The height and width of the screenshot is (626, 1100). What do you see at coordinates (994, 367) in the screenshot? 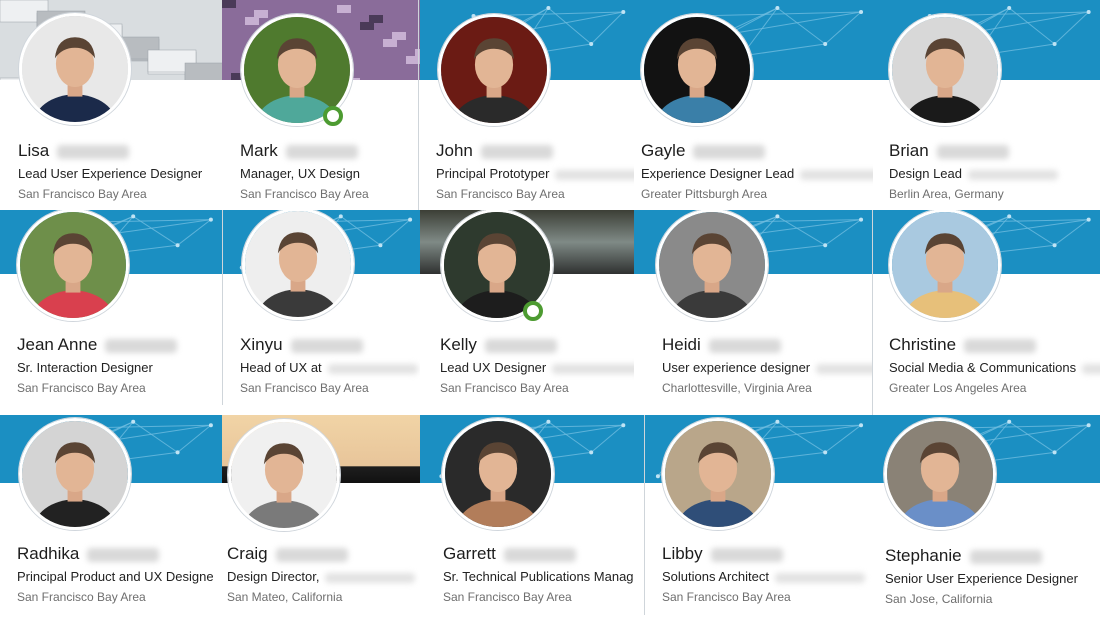
I see `profile-headline: Social Media & Communications` at bounding box center [994, 367].